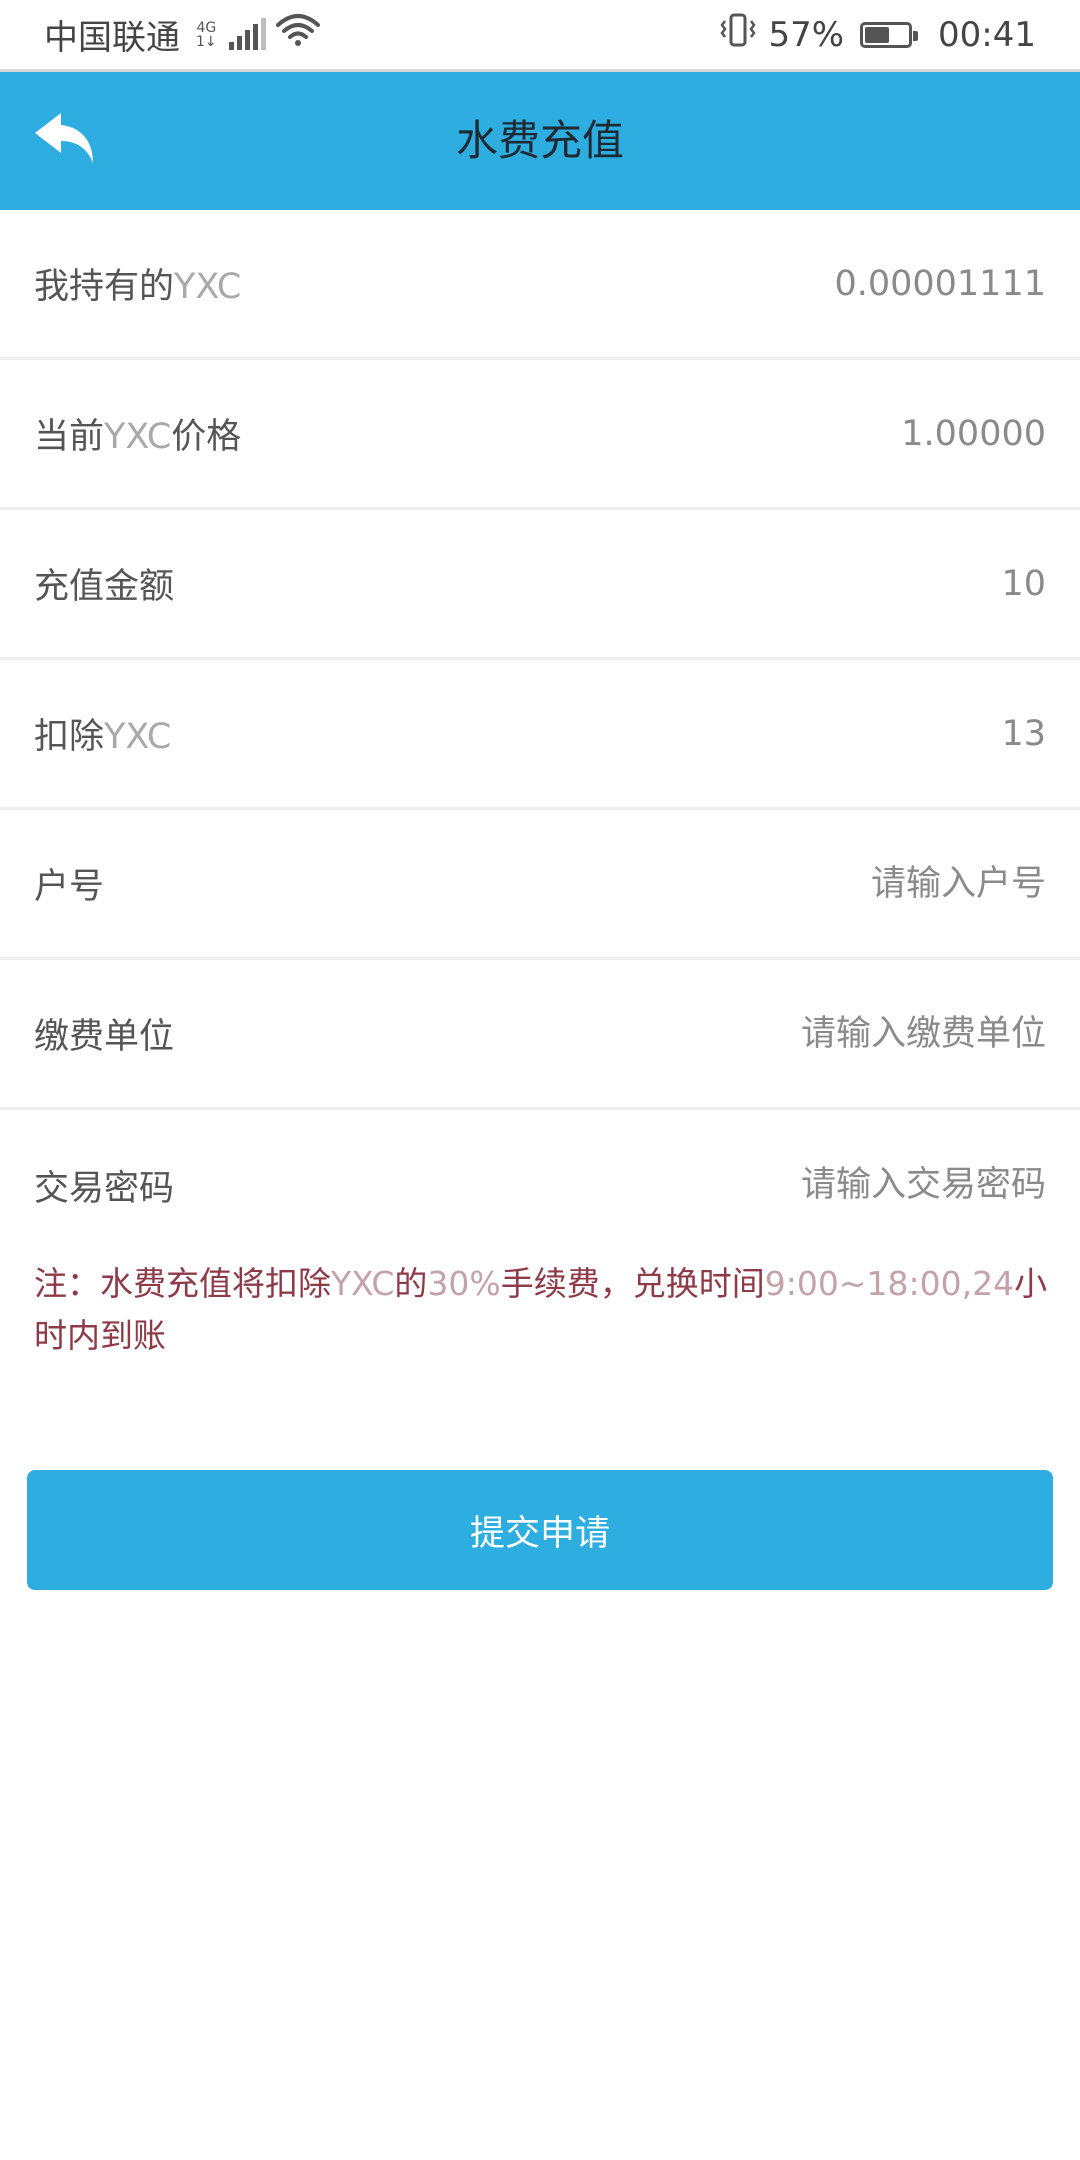 This screenshot has width=1080, height=2160. I want to click on fee-notice-text-5: 手续费，兑换时间, so click(632, 1283).